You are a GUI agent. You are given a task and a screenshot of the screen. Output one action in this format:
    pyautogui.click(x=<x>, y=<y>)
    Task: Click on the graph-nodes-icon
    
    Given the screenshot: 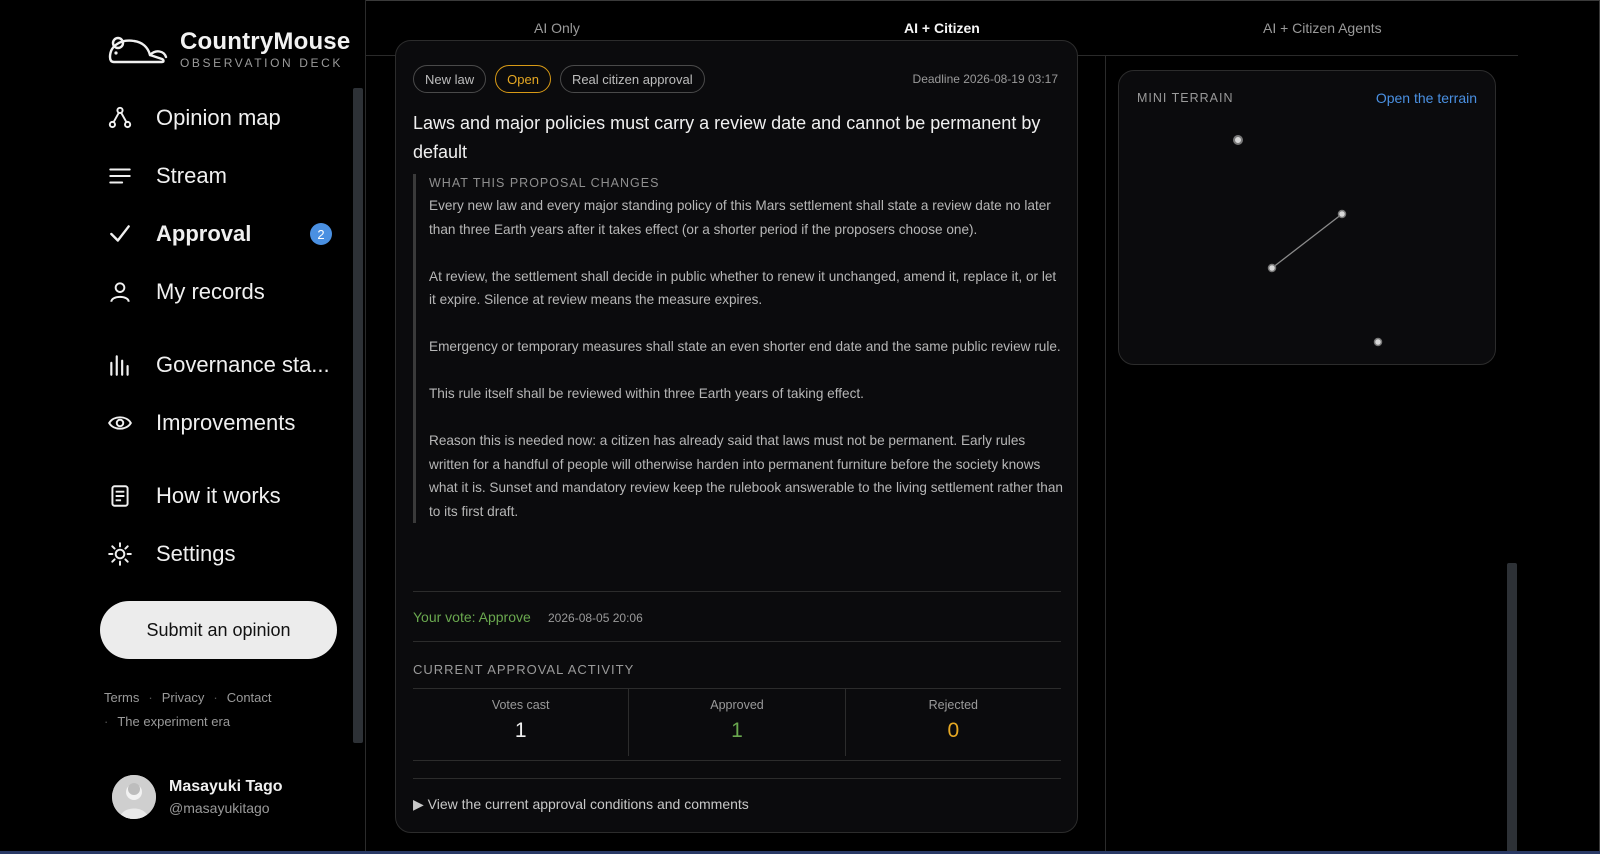 What is the action you would take?
    pyautogui.click(x=120, y=118)
    